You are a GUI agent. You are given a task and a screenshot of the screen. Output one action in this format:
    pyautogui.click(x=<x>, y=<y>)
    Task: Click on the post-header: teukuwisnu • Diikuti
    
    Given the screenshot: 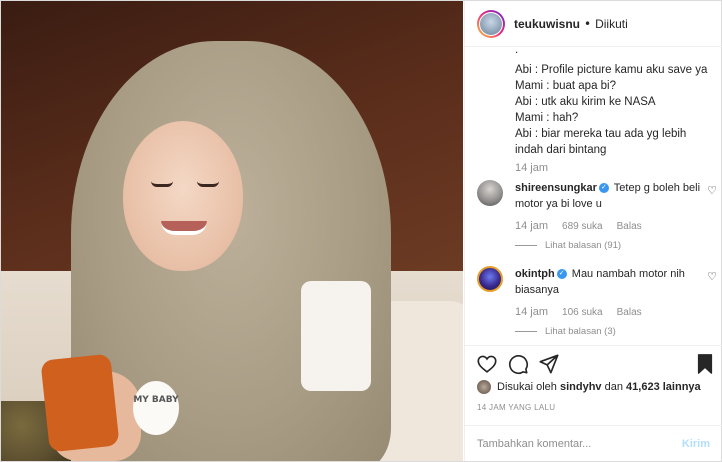 What is the action you would take?
    pyautogui.click(x=593, y=24)
    